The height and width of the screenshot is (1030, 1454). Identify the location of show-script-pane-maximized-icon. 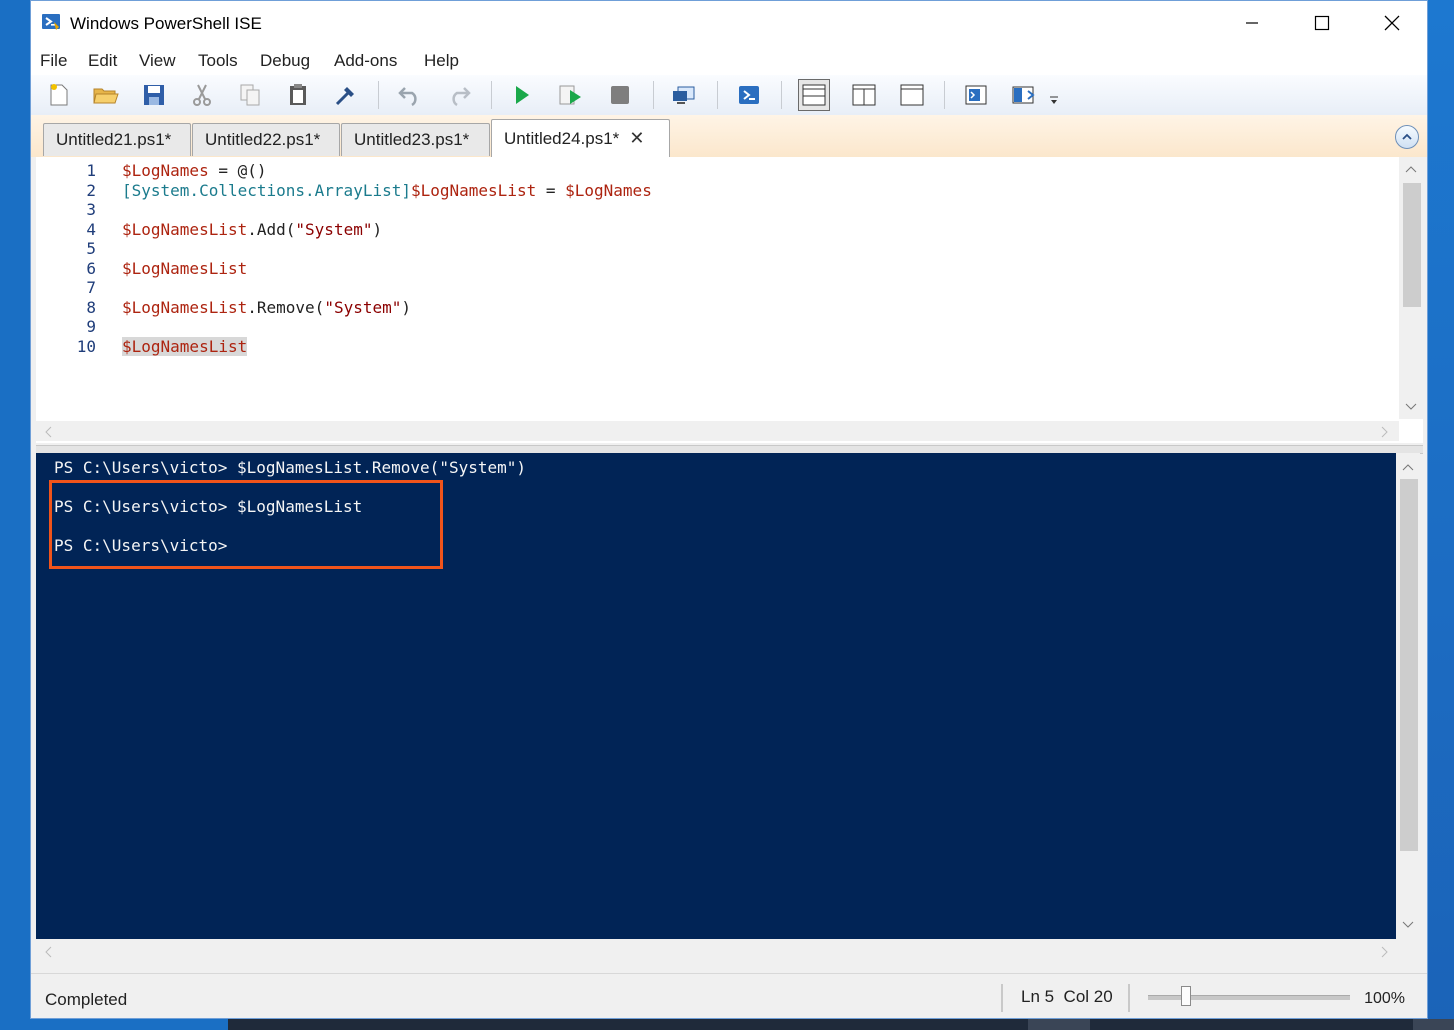
(912, 95).